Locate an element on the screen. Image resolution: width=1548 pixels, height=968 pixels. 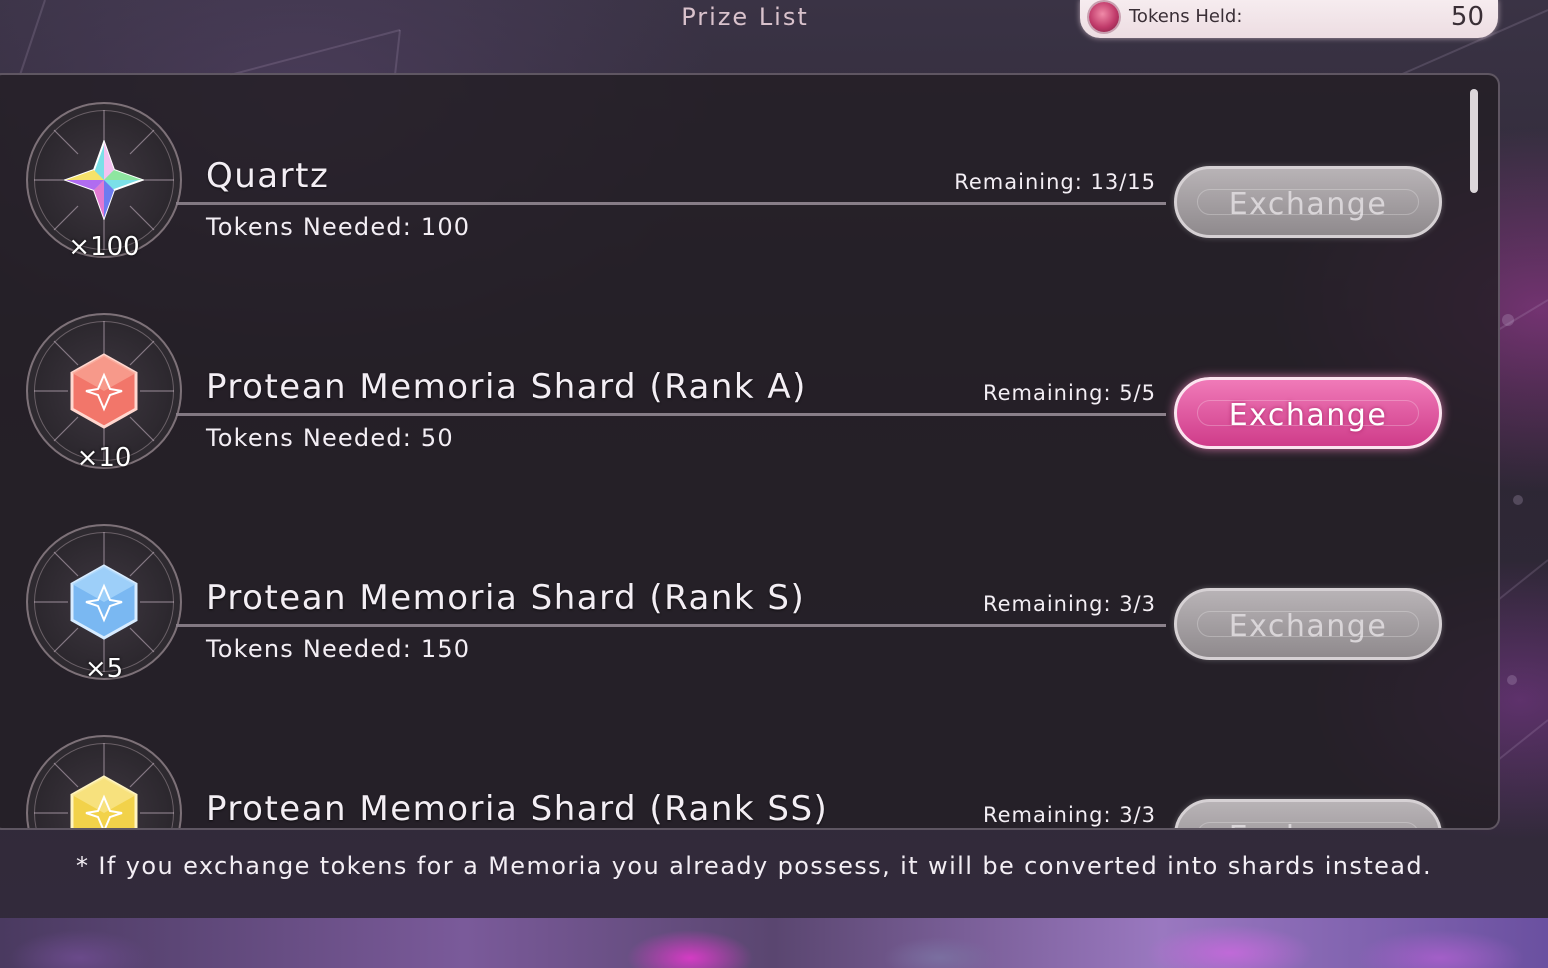
prize-name: Protean Memoria Shard (Rank S) is located at coordinates (506, 598).